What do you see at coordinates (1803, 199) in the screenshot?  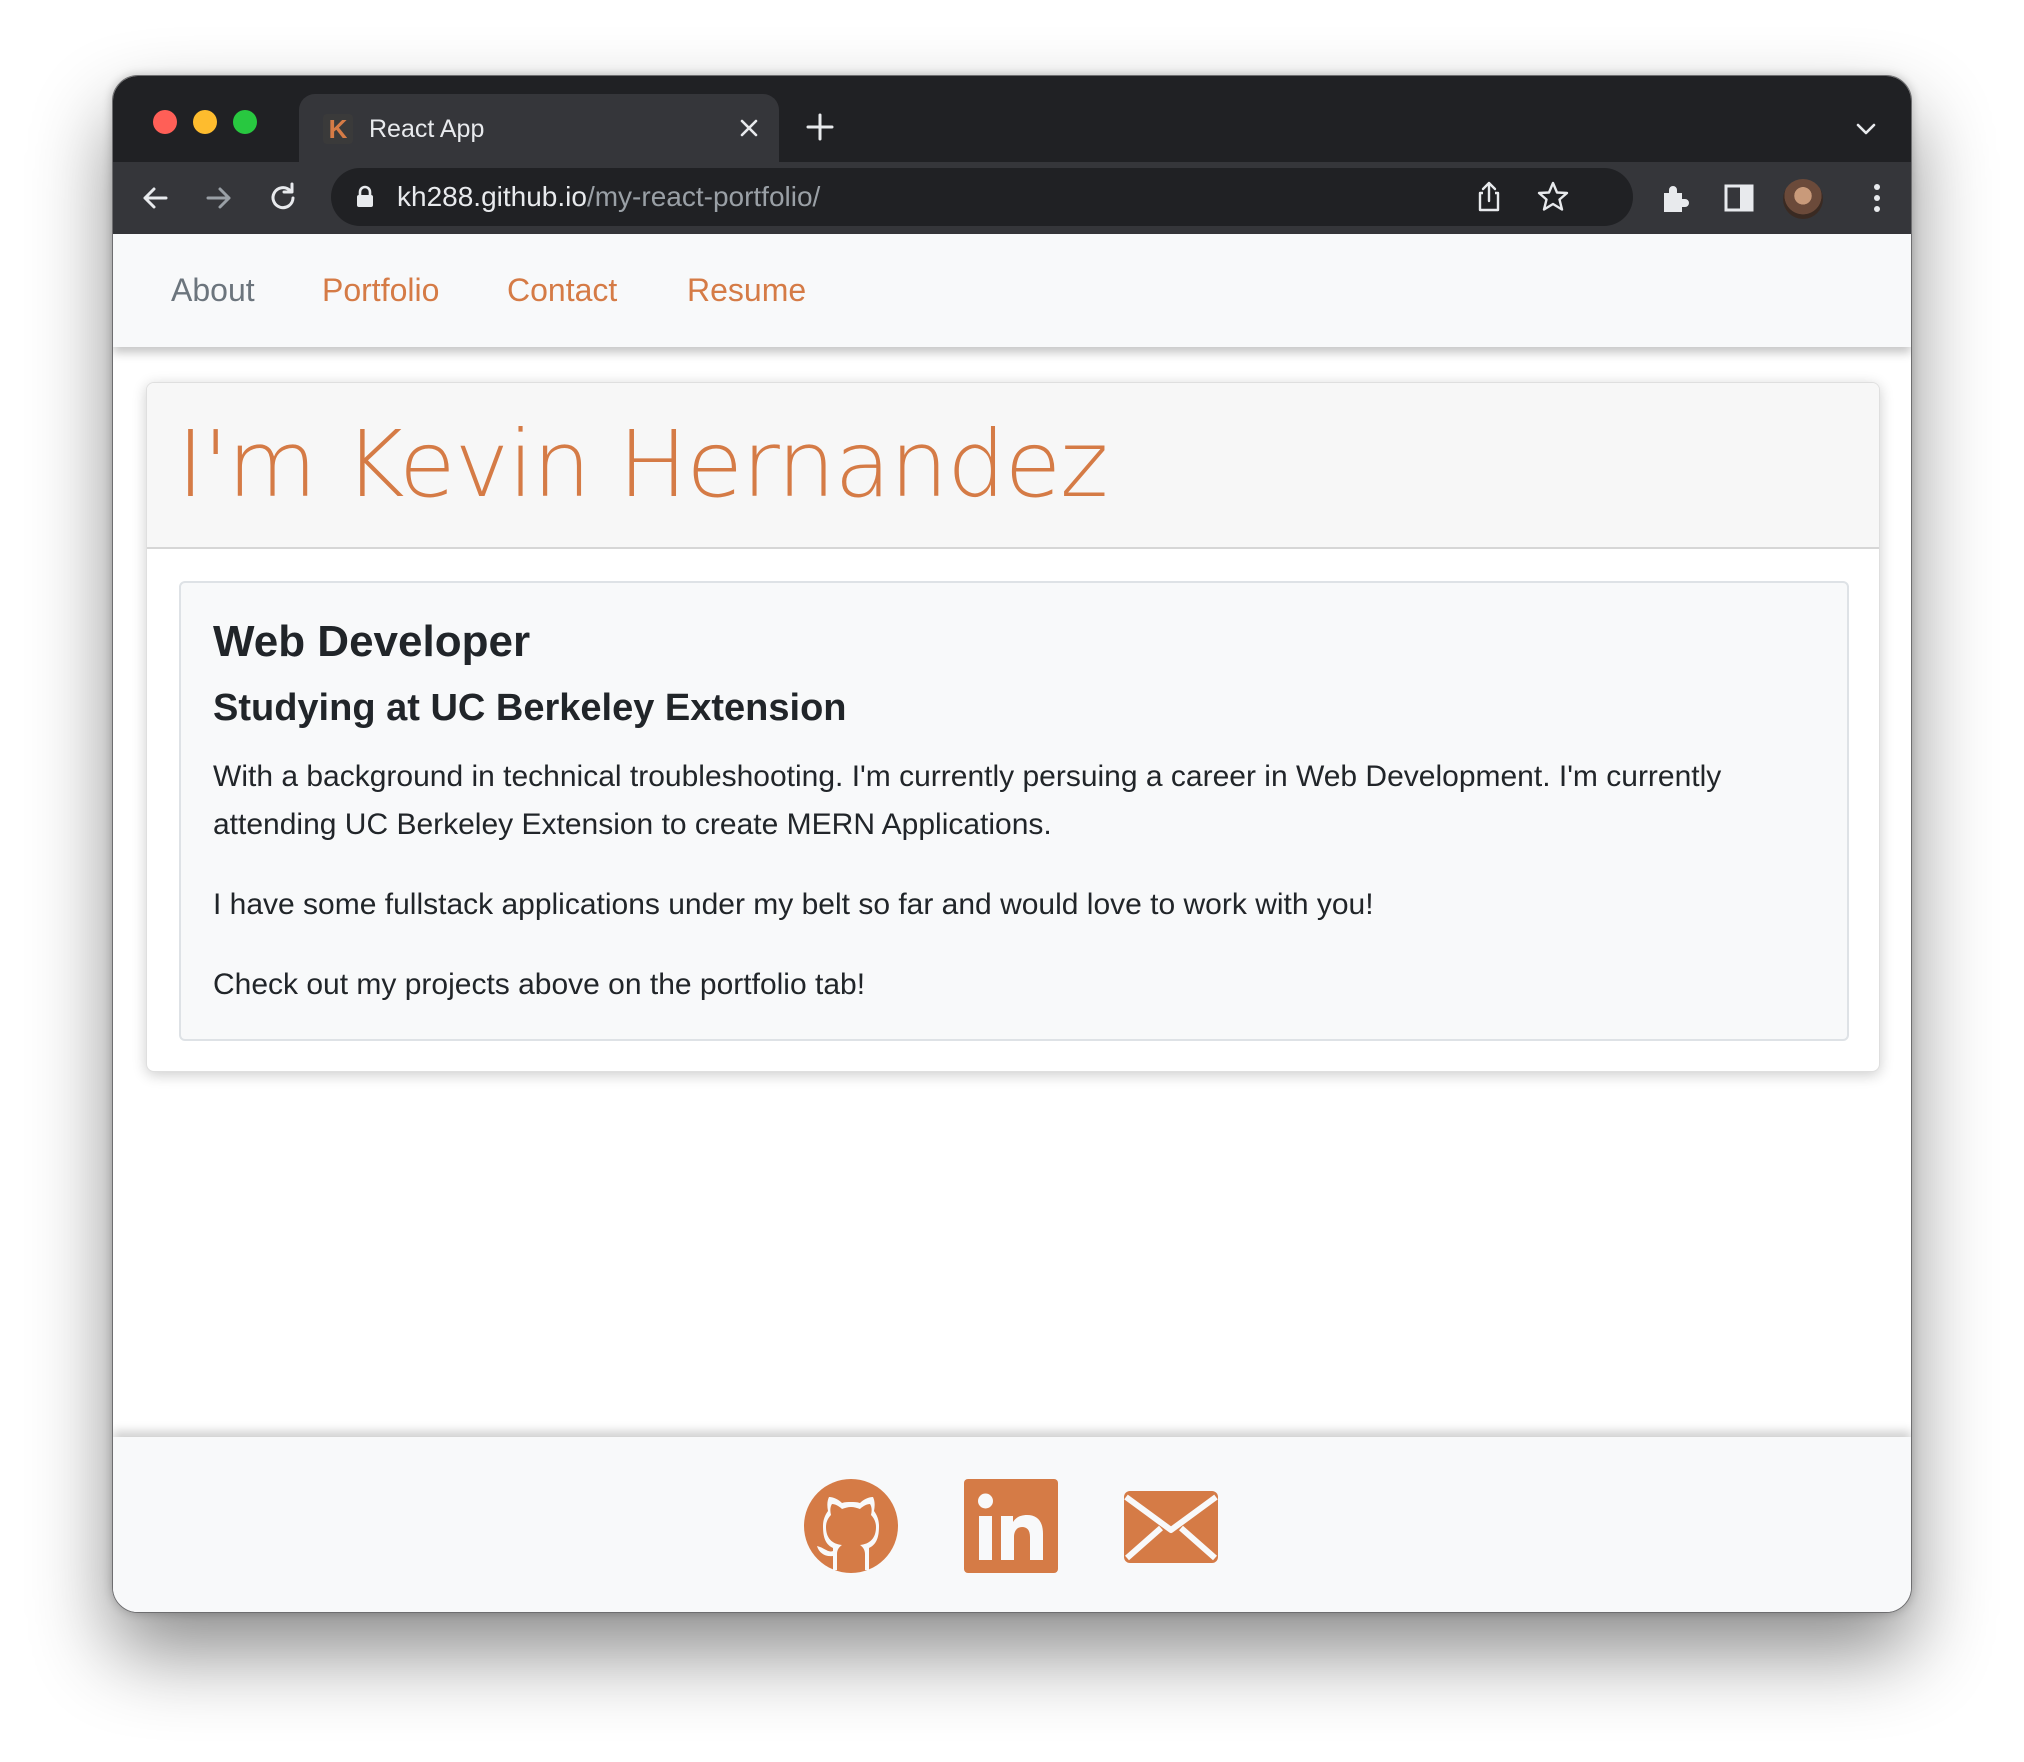 I see `avatar` at bounding box center [1803, 199].